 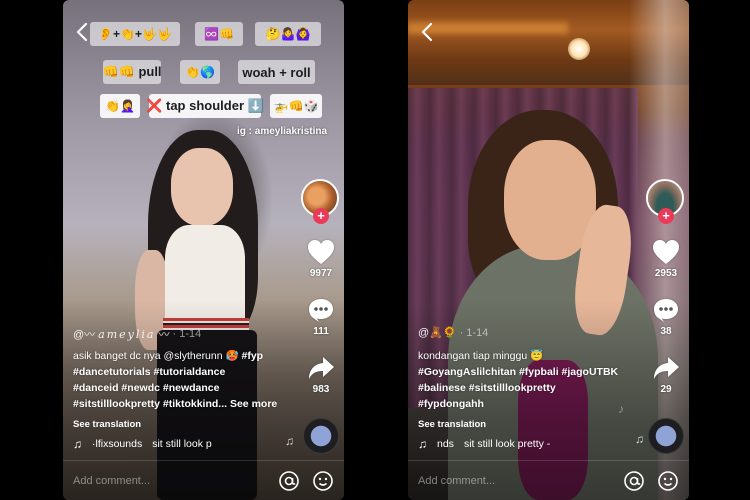 I want to click on hashtag-line: #fyp, so click(x=253, y=356).